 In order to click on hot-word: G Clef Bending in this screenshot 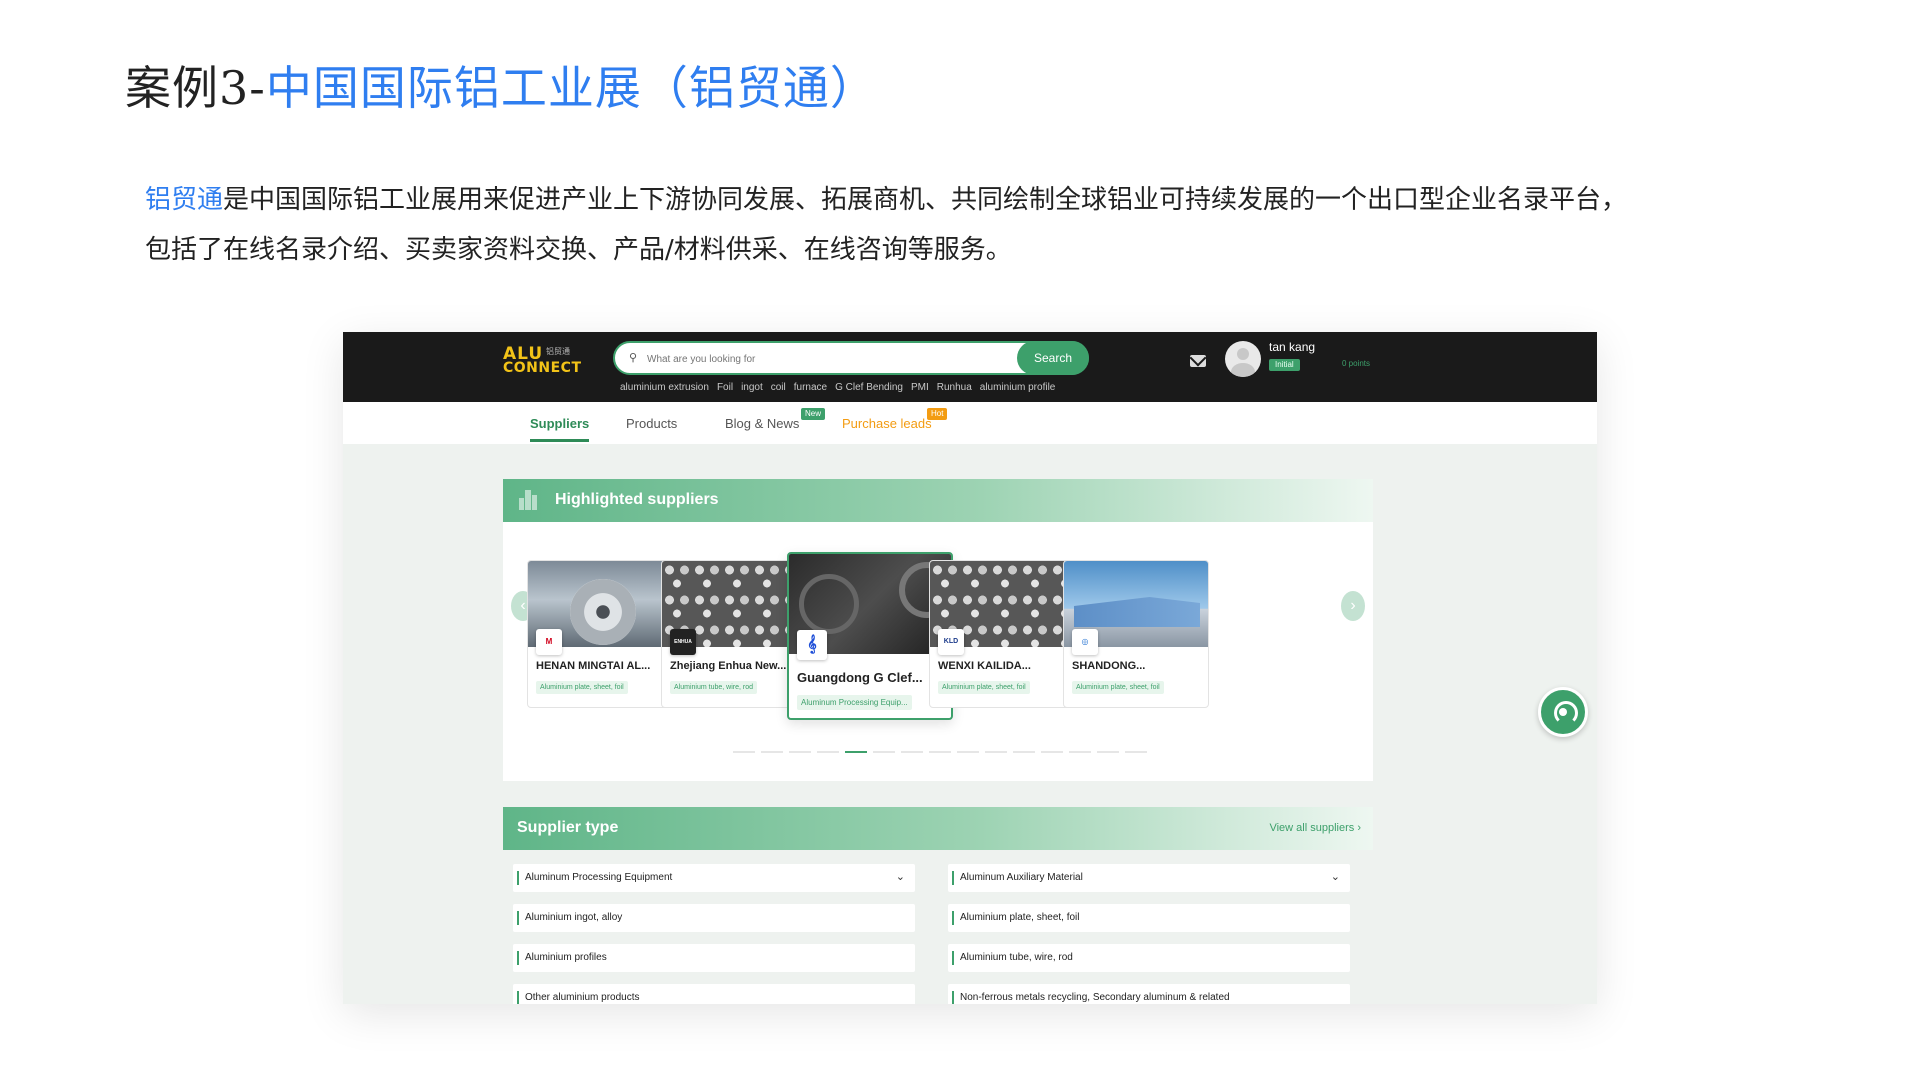, I will do `click(869, 387)`.